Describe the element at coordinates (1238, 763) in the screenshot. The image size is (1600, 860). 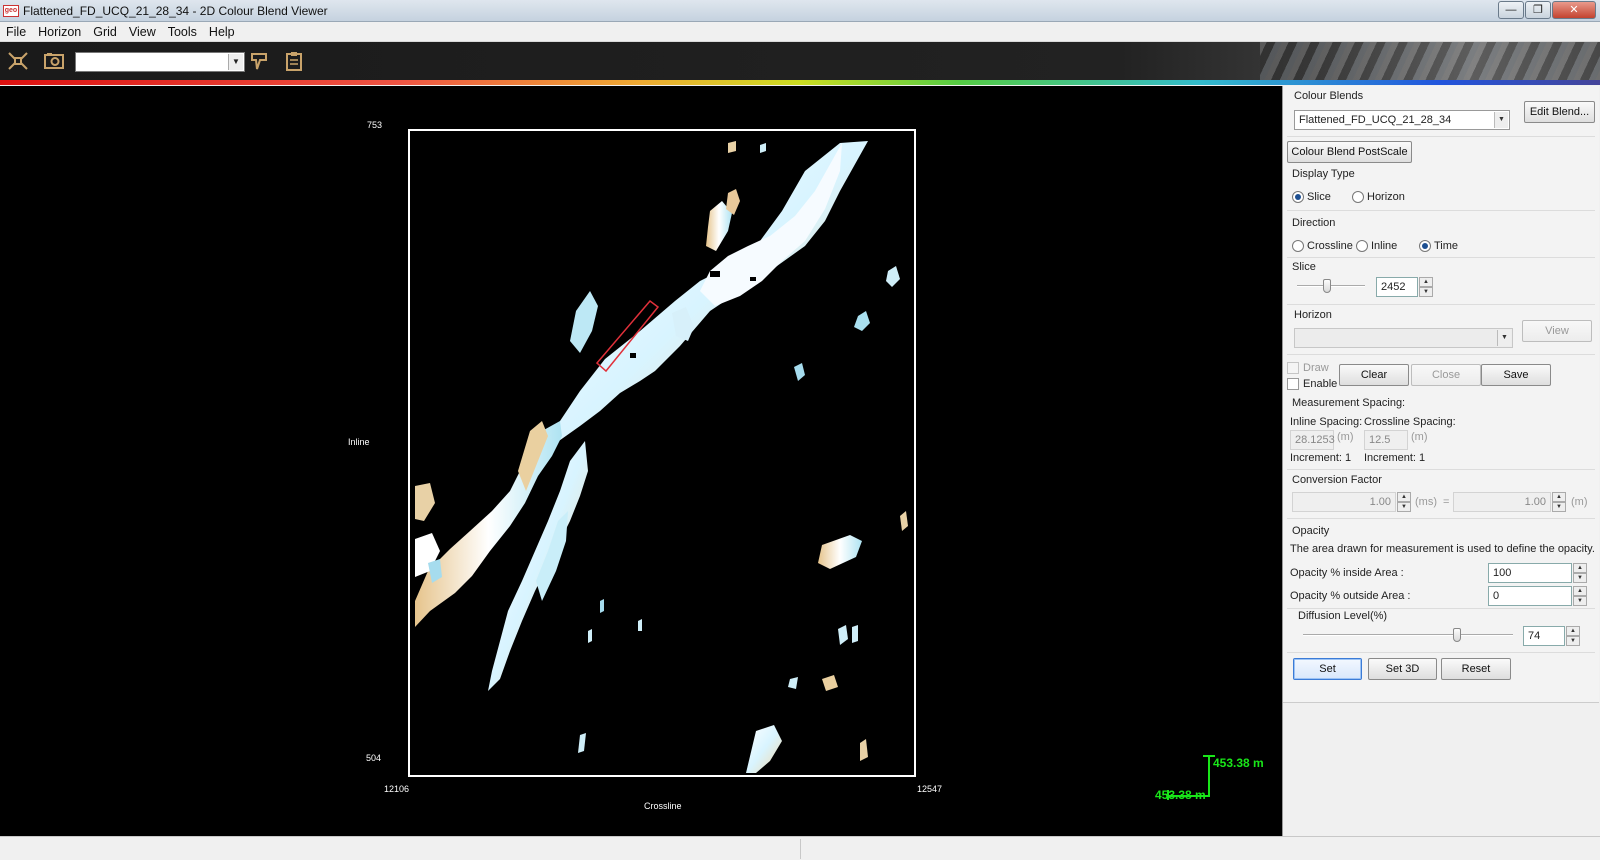
I see `scale-vertical-label: 453.38 m` at that location.